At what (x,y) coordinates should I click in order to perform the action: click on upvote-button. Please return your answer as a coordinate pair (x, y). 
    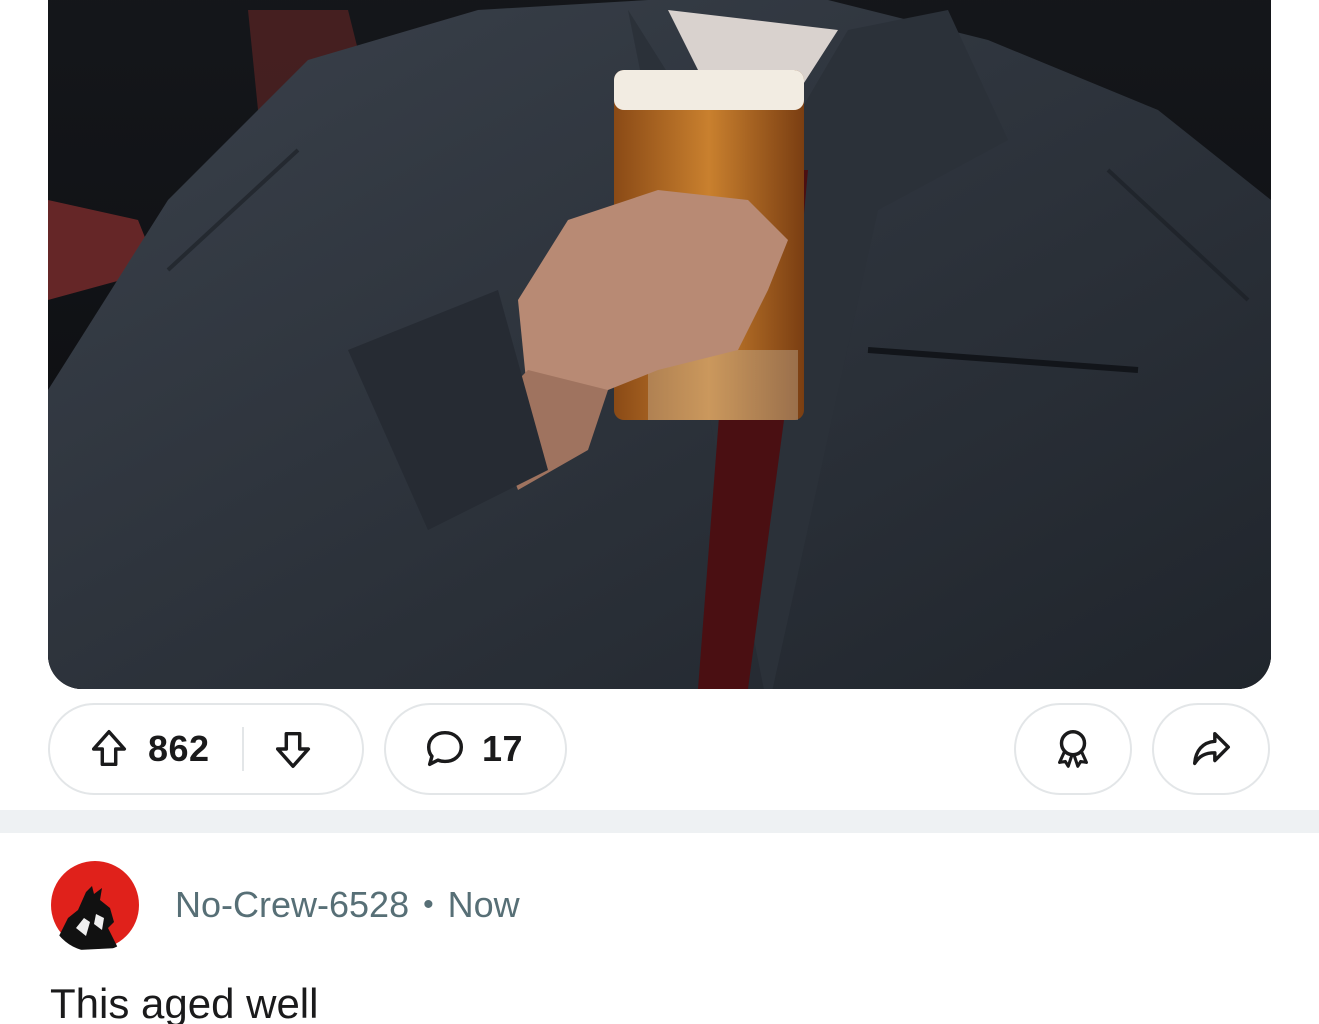
    Looking at the image, I should click on (109, 749).